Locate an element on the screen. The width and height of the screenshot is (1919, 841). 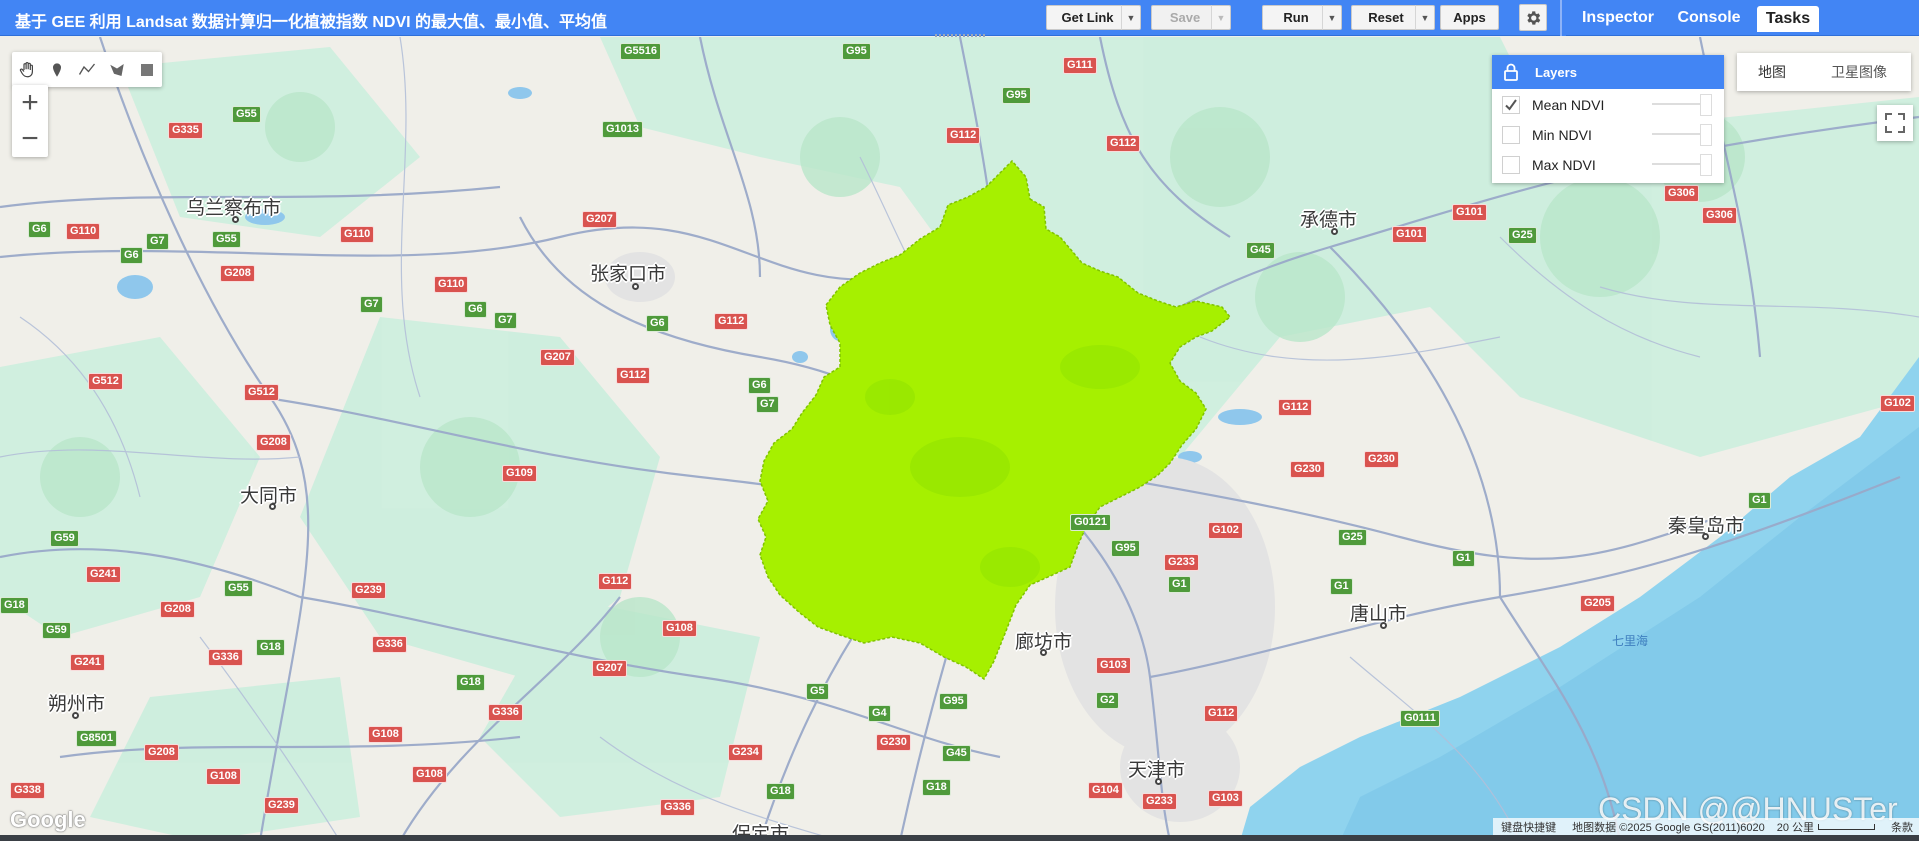
line-tool-icon is located at coordinates (87, 69).